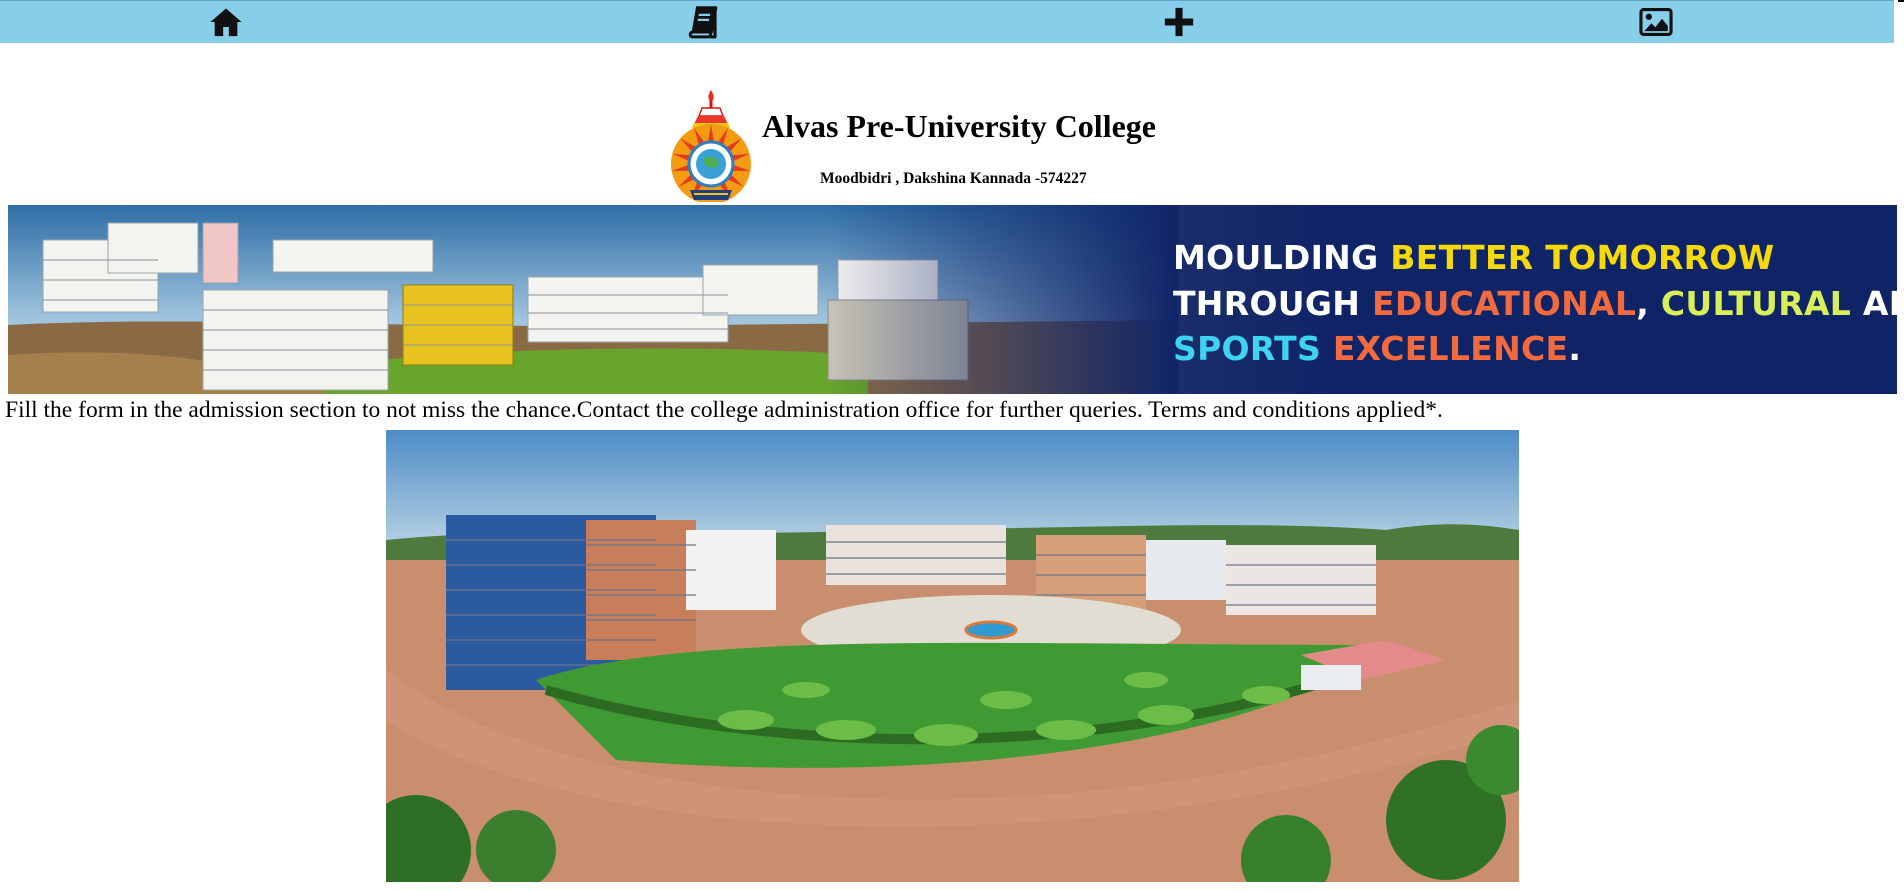  What do you see at coordinates (1474, 257) in the screenshot?
I see `tagline-line-1: MOULDING BETTER TOMORROW` at bounding box center [1474, 257].